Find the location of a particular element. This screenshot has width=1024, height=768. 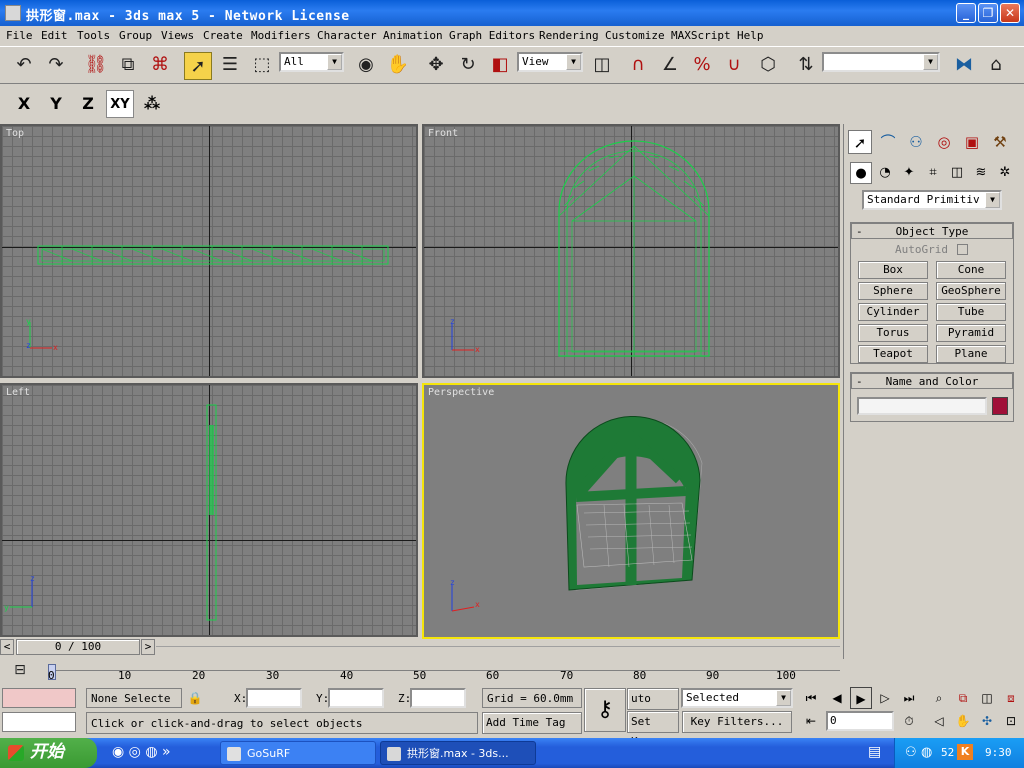

key-mode-dropdown: Selected ▼ is located at coordinates (737, 698).